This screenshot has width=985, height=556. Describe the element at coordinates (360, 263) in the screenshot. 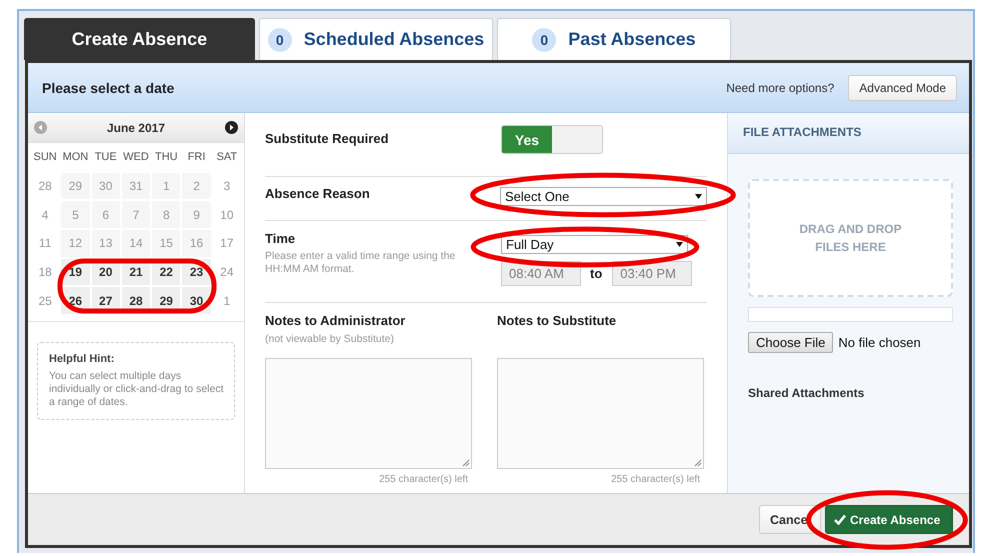

I see `field-hint: Please enter a valid time range using the HH:MM AM format.` at that location.